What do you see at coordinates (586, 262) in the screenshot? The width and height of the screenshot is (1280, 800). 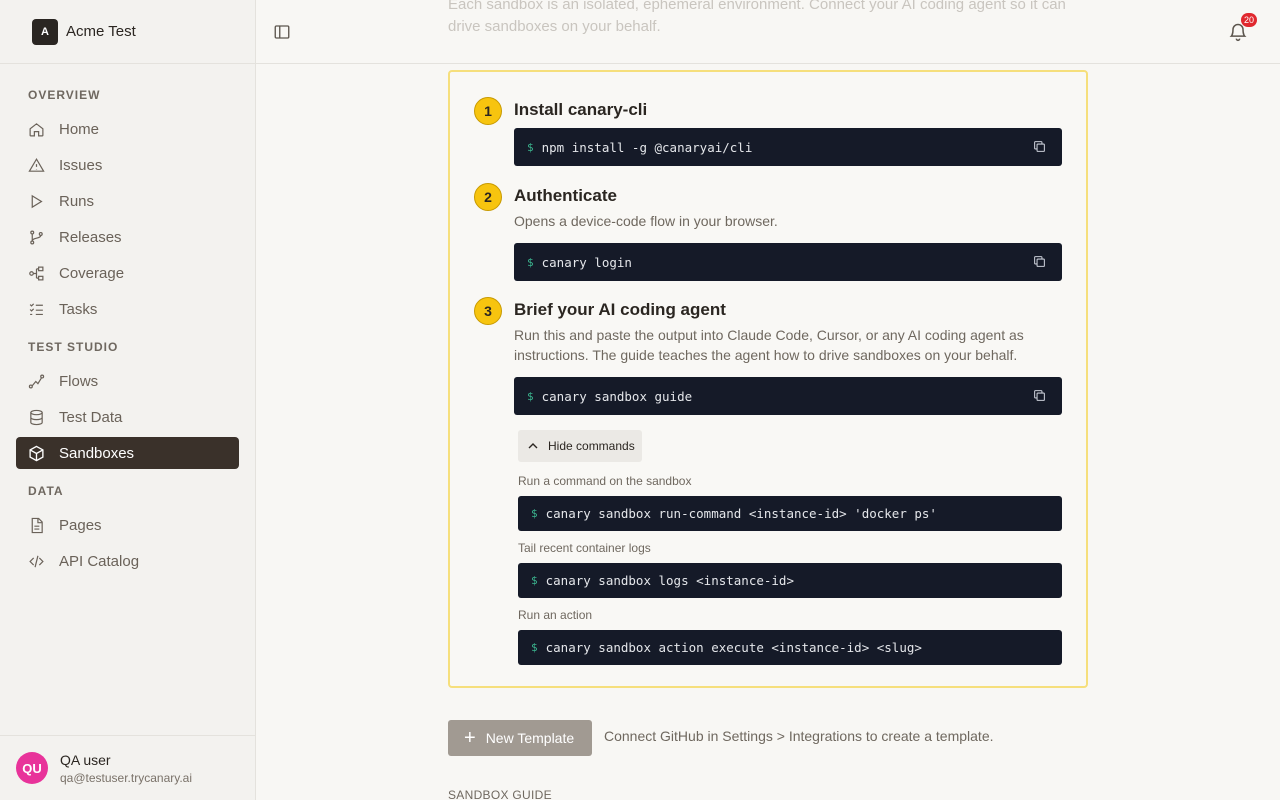 I see `command-text: canary login` at bounding box center [586, 262].